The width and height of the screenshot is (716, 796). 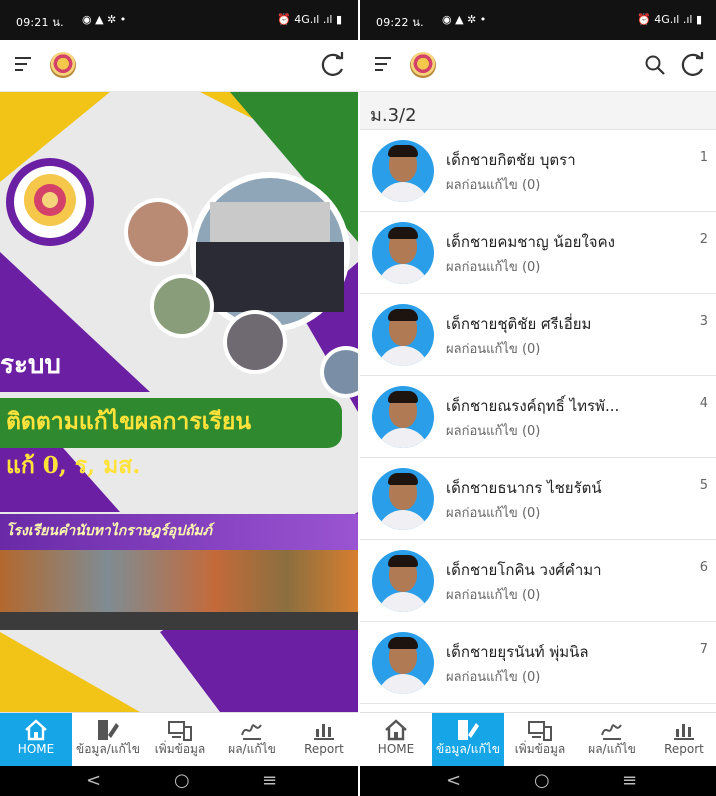 What do you see at coordinates (538, 171) in the screenshot?
I see `list-item: เด็กชายกิตชัย บุตรา ผลก่อนแก้ไข (0) 1` at bounding box center [538, 171].